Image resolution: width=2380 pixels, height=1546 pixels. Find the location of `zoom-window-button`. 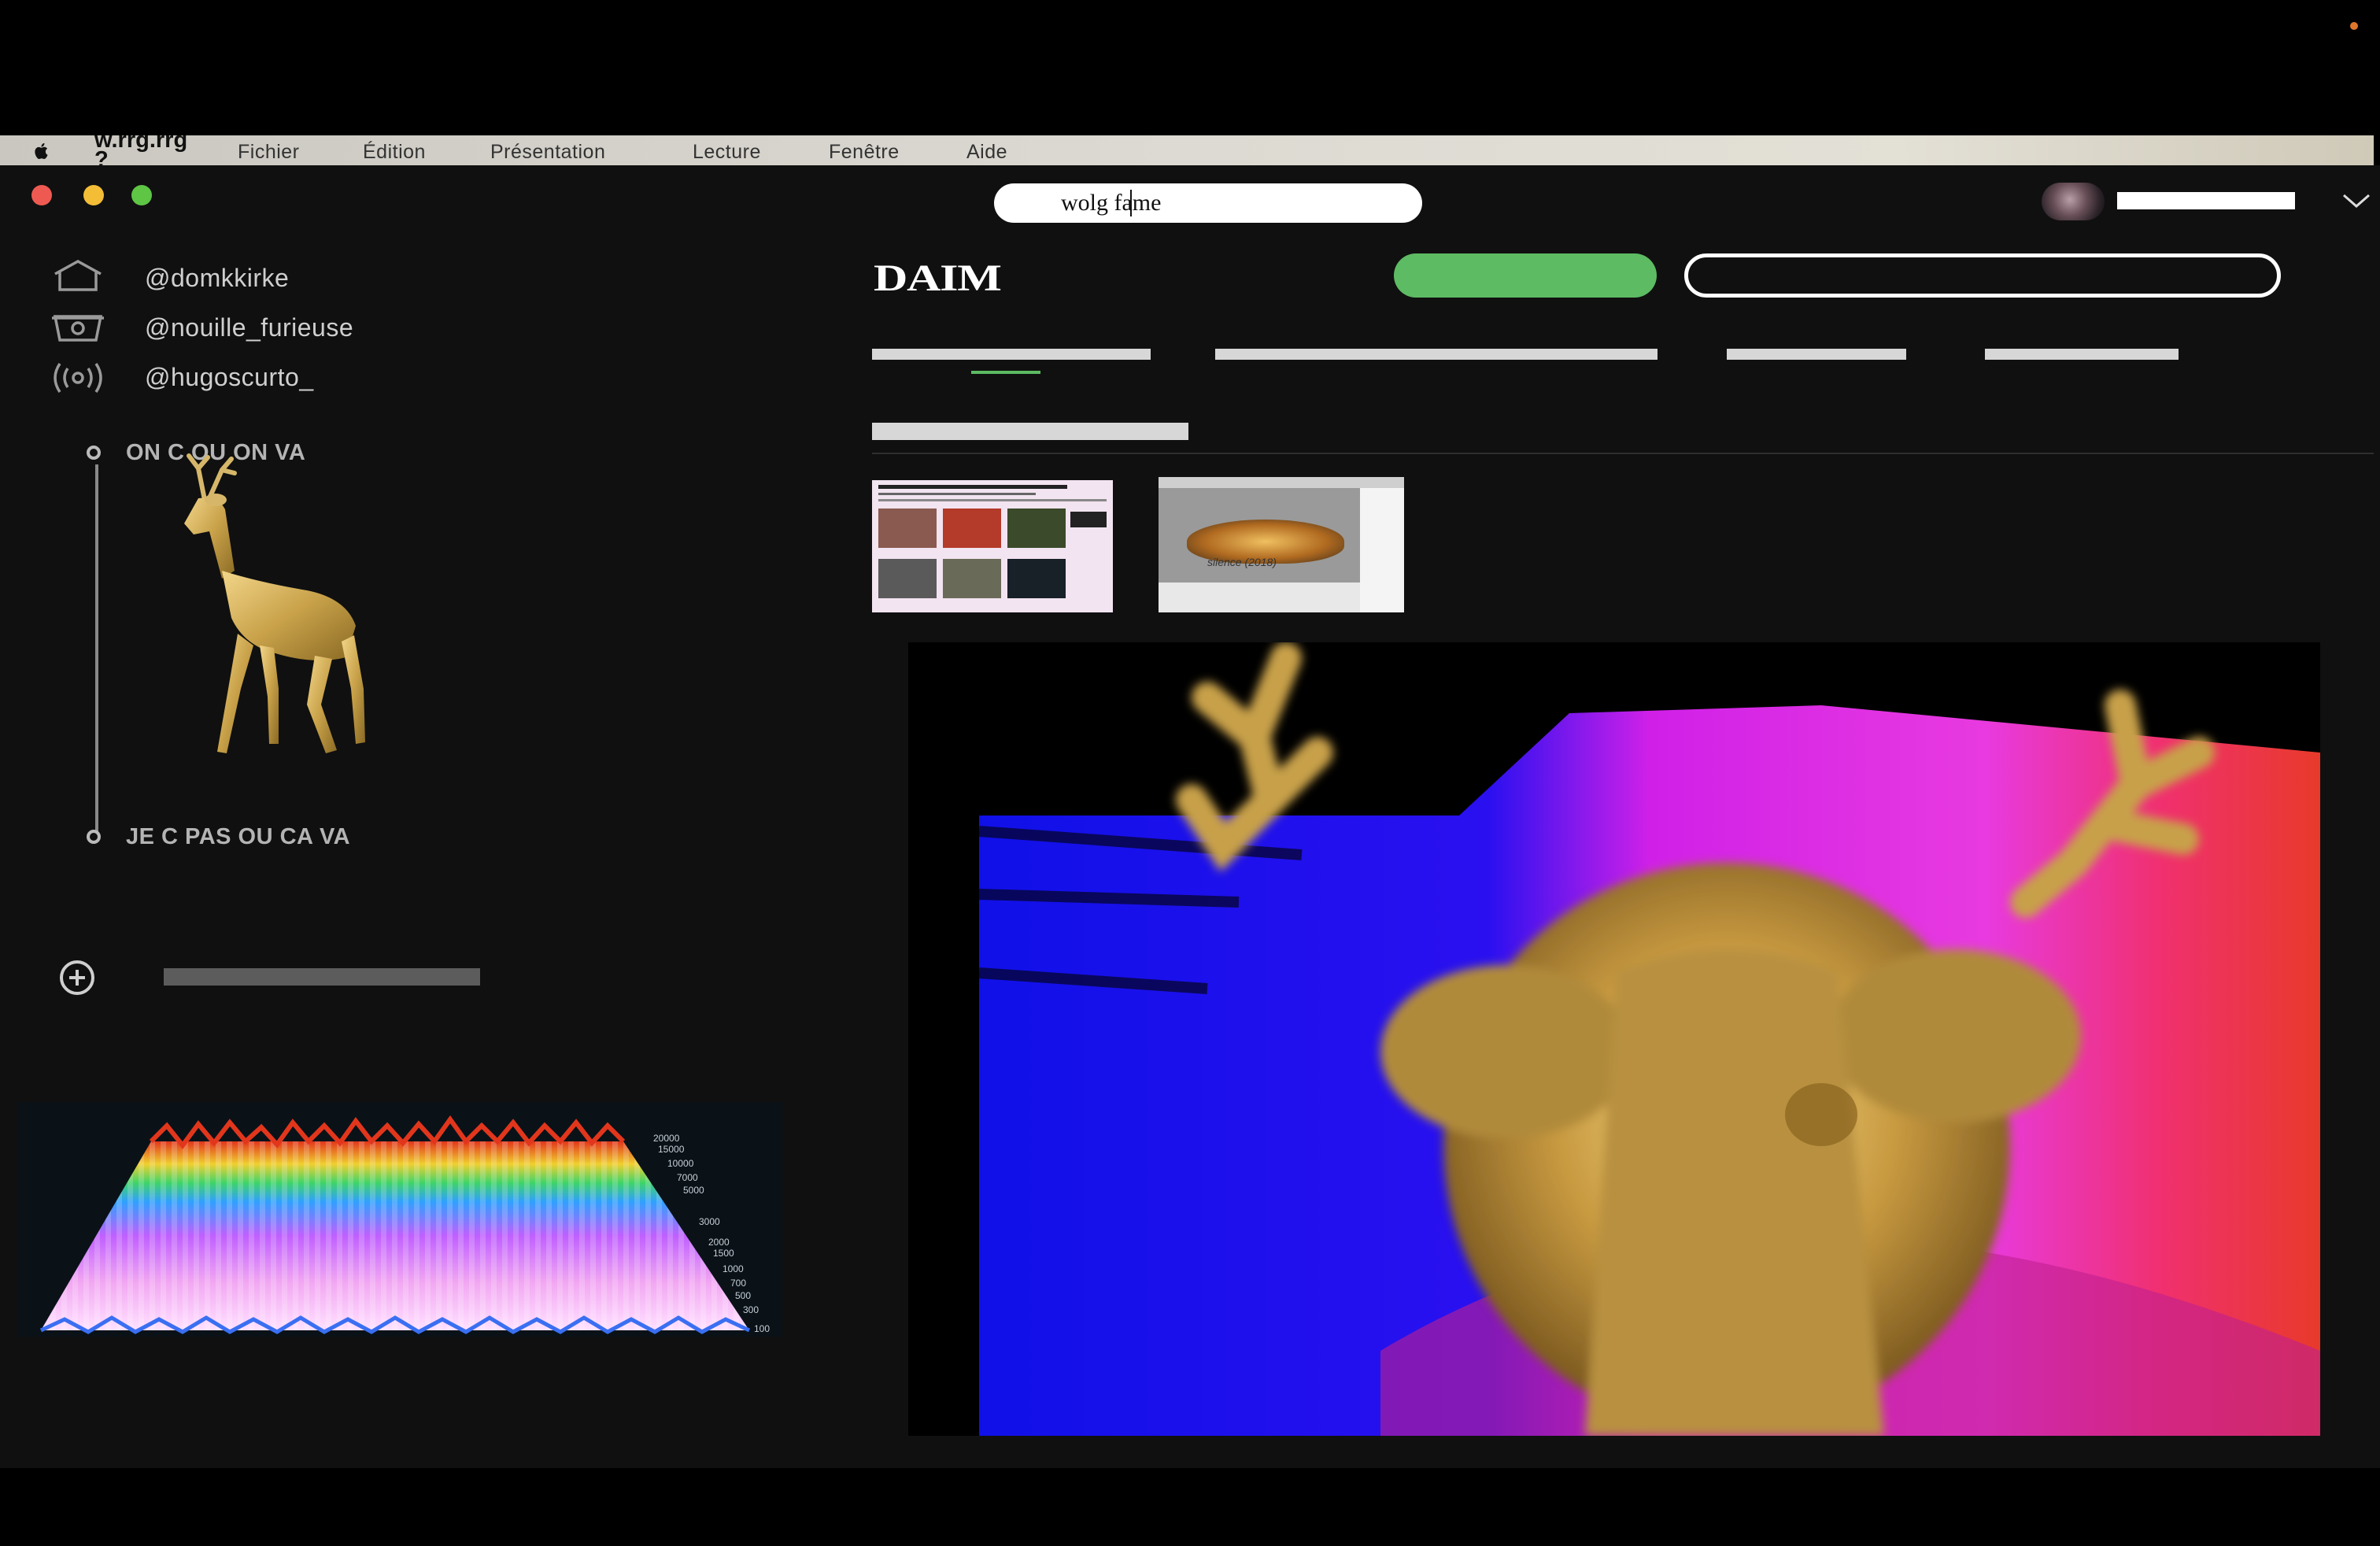

zoom-window-button is located at coordinates (141, 195).